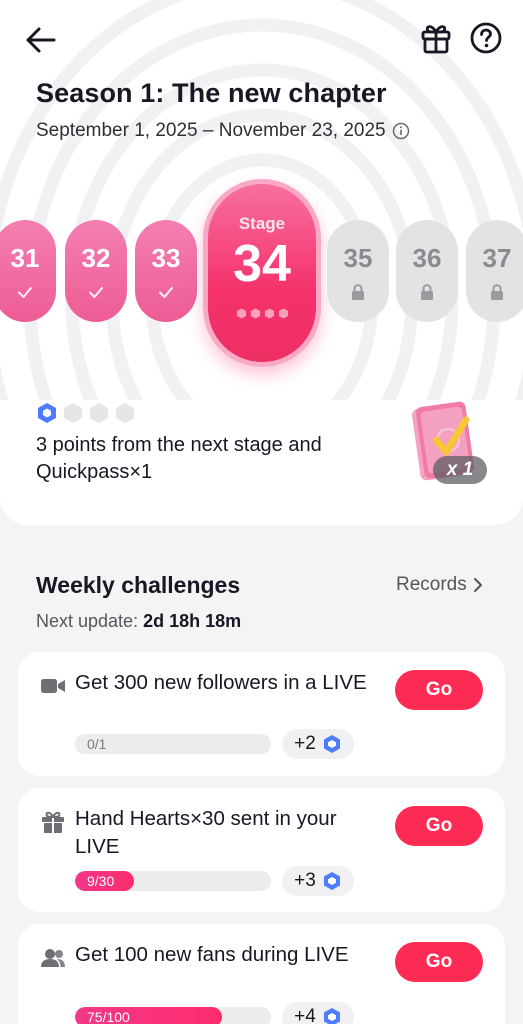  I want to click on progress-text: 75/100, so click(108, 1016).